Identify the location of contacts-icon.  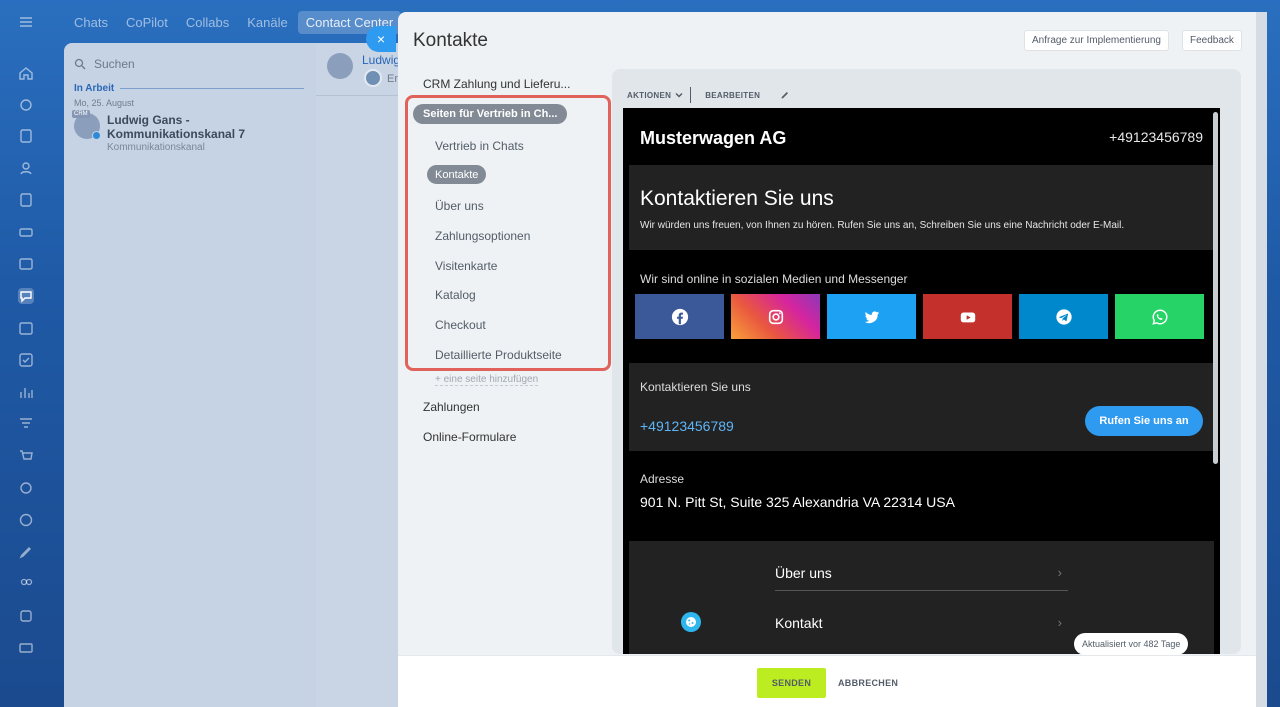
(26, 168).